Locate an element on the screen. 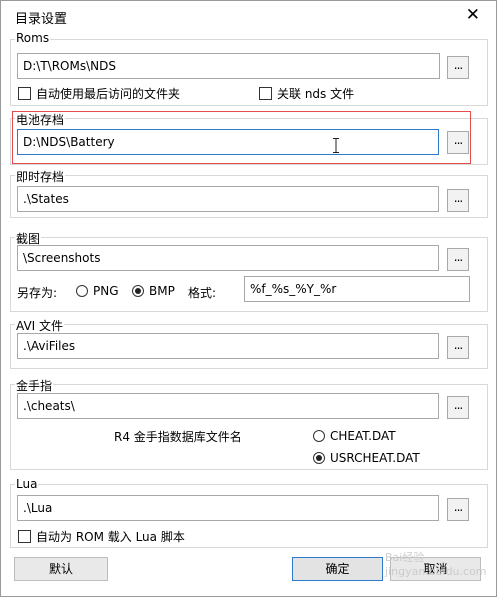 This screenshot has height=600, width=500. png-radio: PNG is located at coordinates (97, 291).